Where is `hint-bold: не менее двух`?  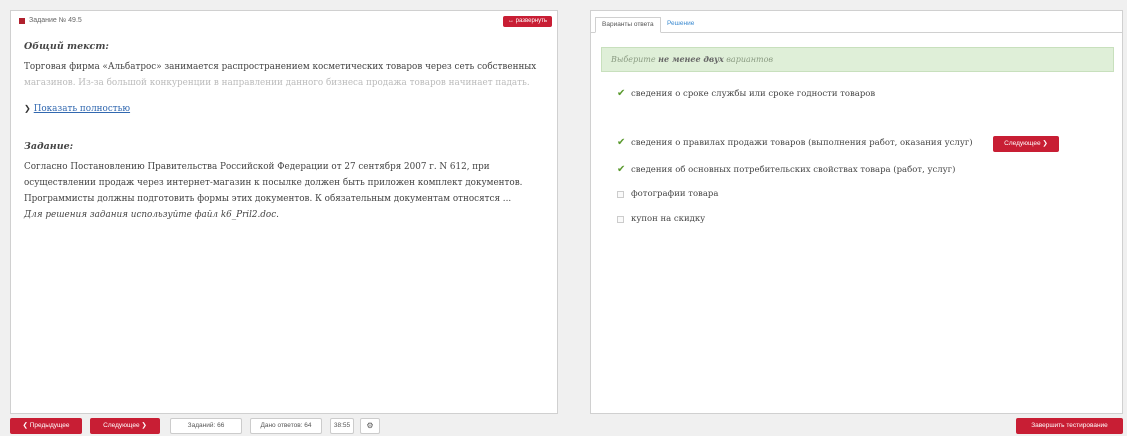
hint-bold: не менее двух is located at coordinates (691, 59).